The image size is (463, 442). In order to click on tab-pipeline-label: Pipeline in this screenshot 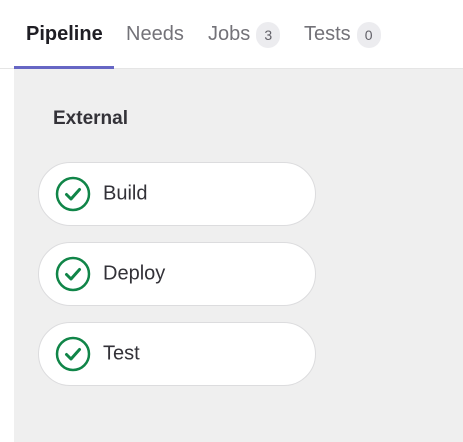, I will do `click(64, 34)`.